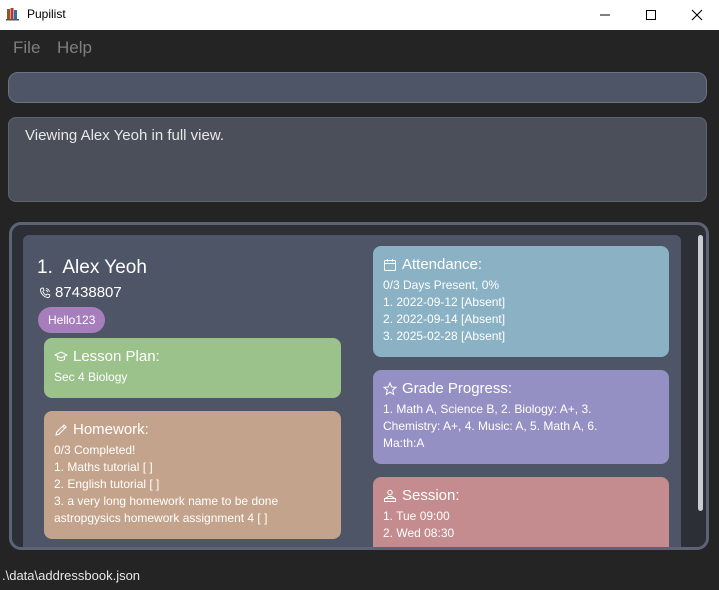 The height and width of the screenshot is (590, 719). What do you see at coordinates (357, 159) in the screenshot?
I see `result-display: Viewing Alex Yeoh in full view.` at bounding box center [357, 159].